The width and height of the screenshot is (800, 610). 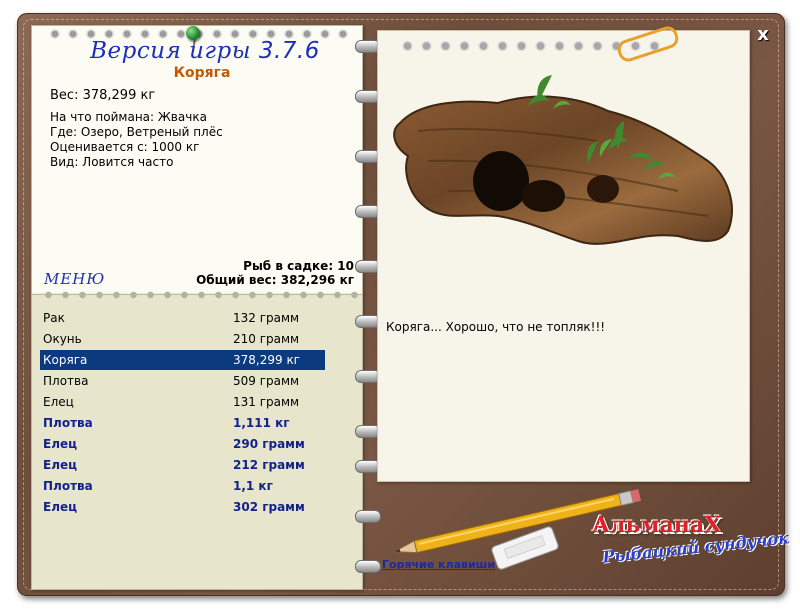 I want to click on menu-link: МЕНЮ, so click(x=74, y=279).